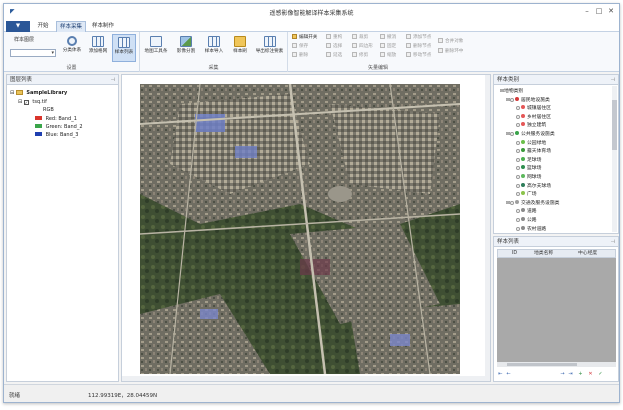 This screenshot has height=410, width=623. Describe the element at coordinates (418, 38) in the screenshot. I see `add-node-button: 添加节点` at that location.